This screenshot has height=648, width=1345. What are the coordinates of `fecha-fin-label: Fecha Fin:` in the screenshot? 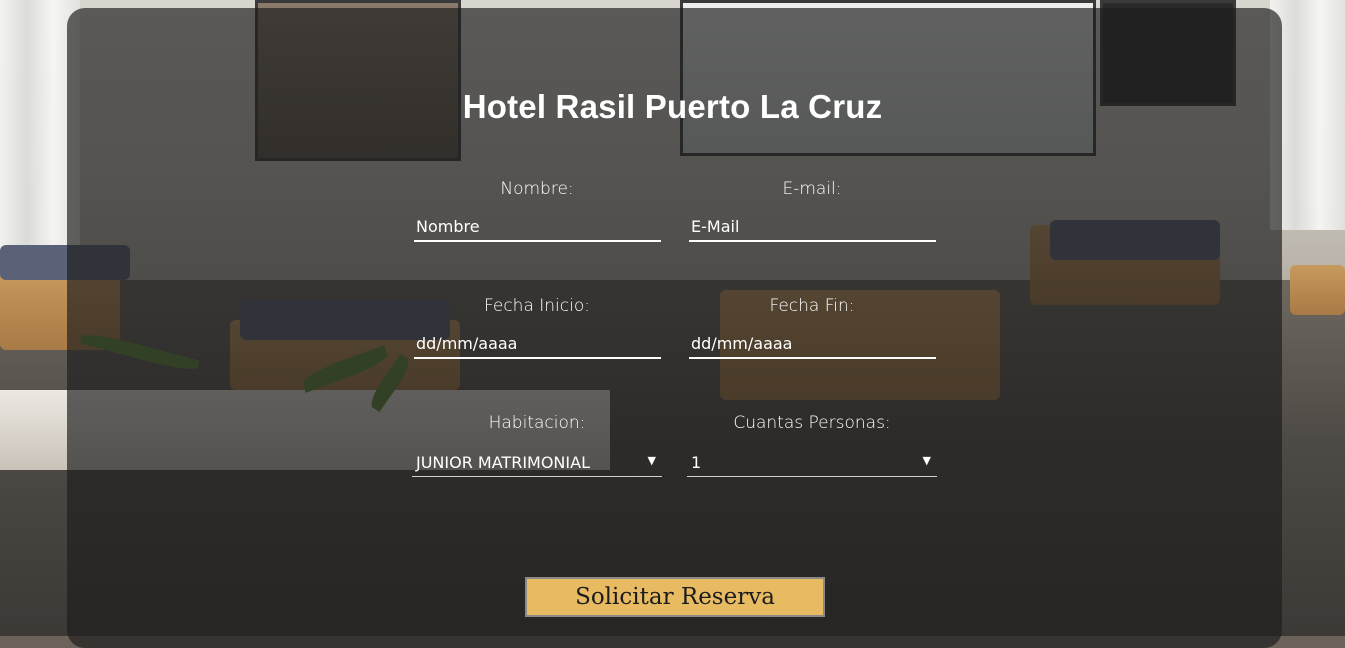 It's located at (812, 306).